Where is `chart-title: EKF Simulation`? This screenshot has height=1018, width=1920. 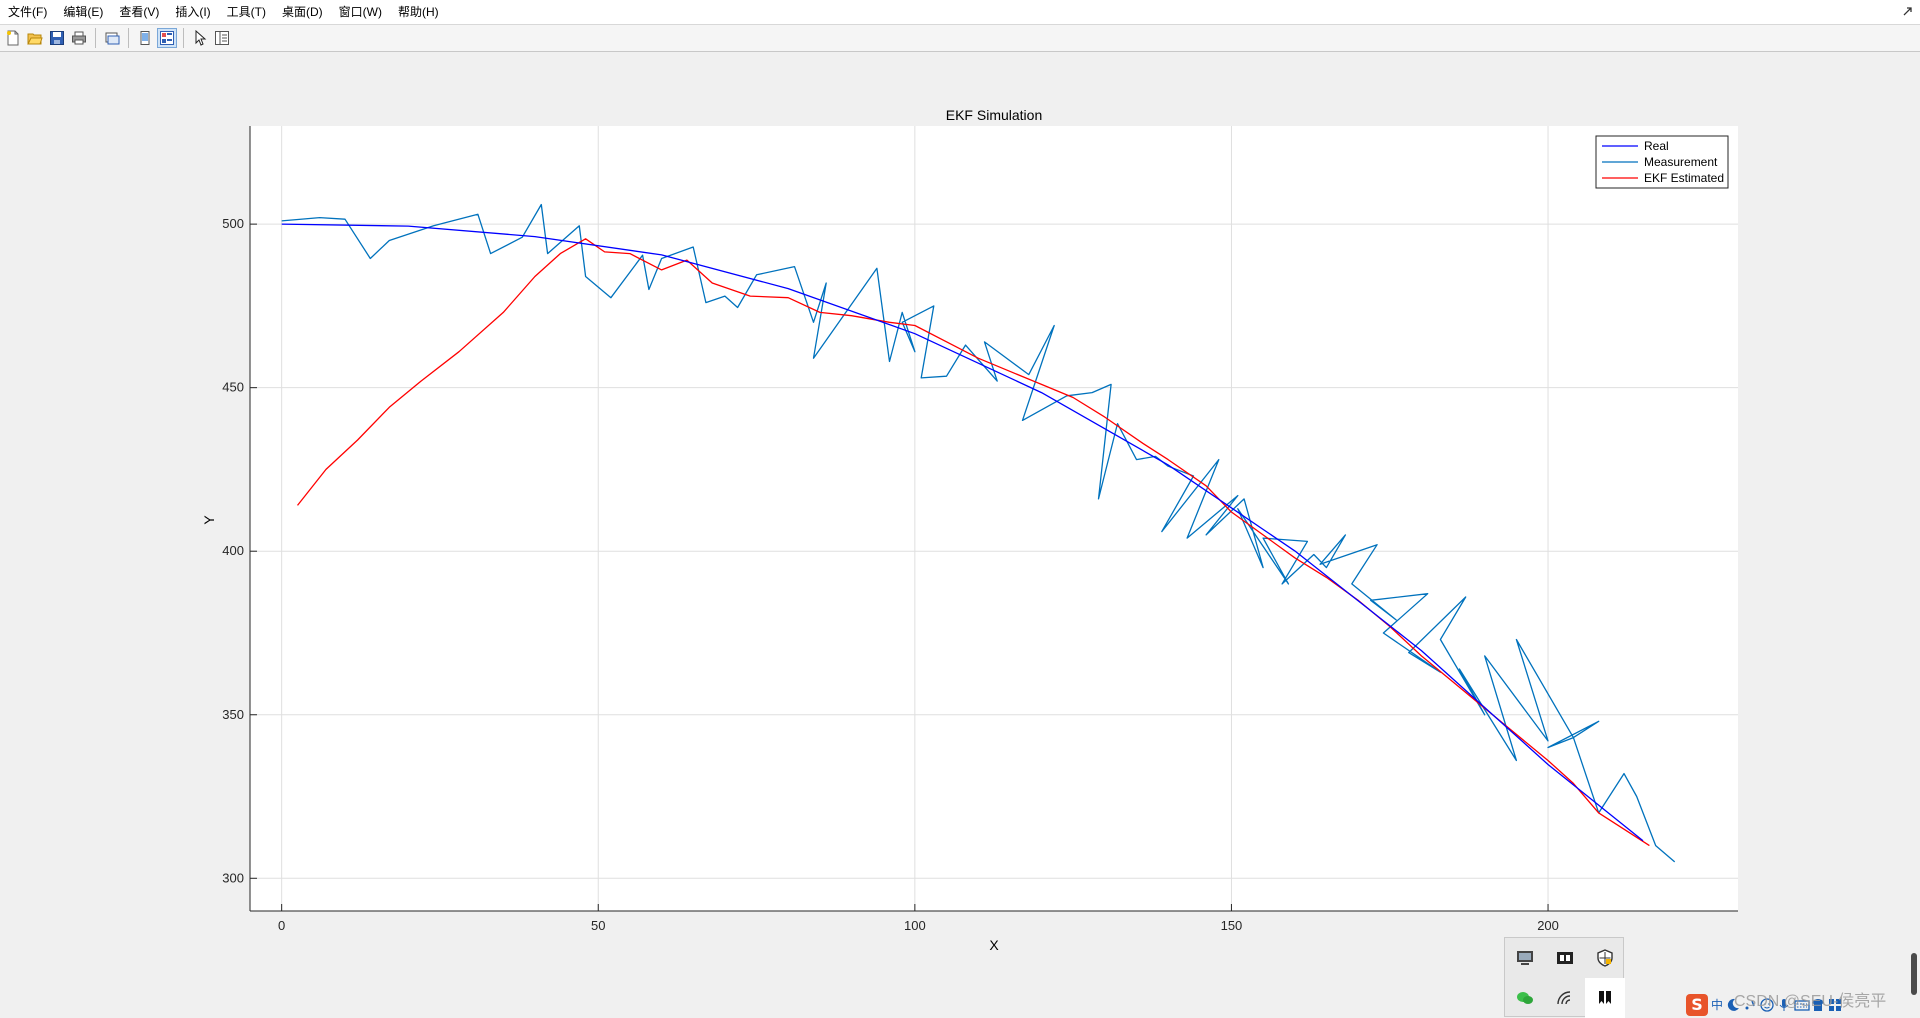 chart-title: EKF Simulation is located at coordinates (994, 115).